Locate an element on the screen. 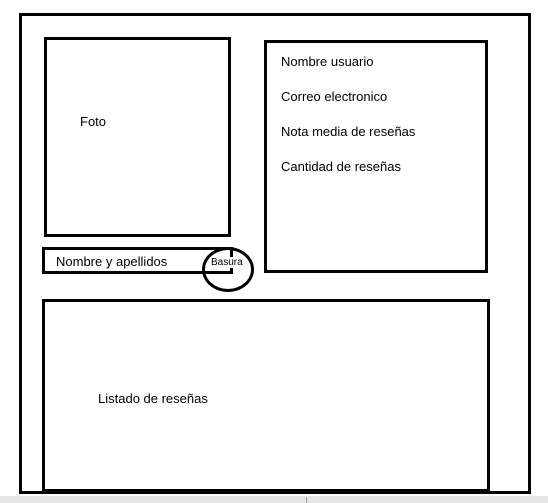 This screenshot has width=548, height=503. average-rating-label: Nota media de reseñas is located at coordinates (348, 131).